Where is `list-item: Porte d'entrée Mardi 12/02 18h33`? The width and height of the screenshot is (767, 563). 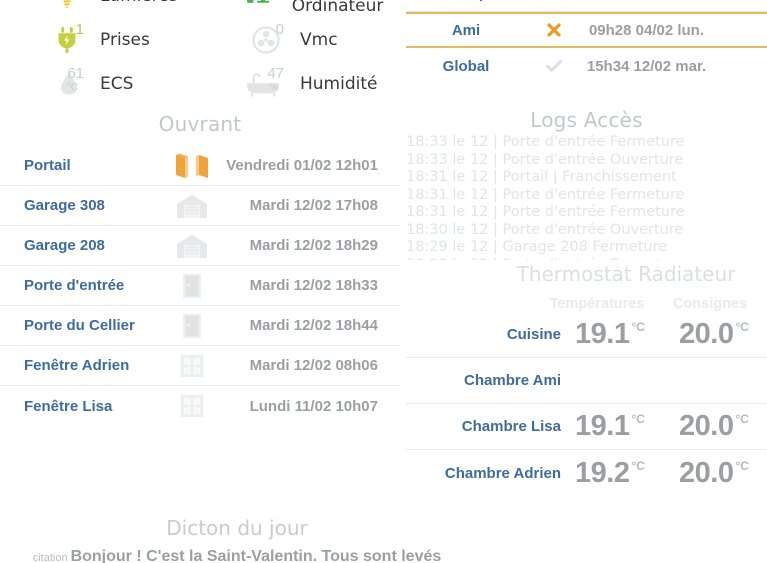 list-item: Porte d'entrée Mardi 12/02 18h33 is located at coordinates (200, 286).